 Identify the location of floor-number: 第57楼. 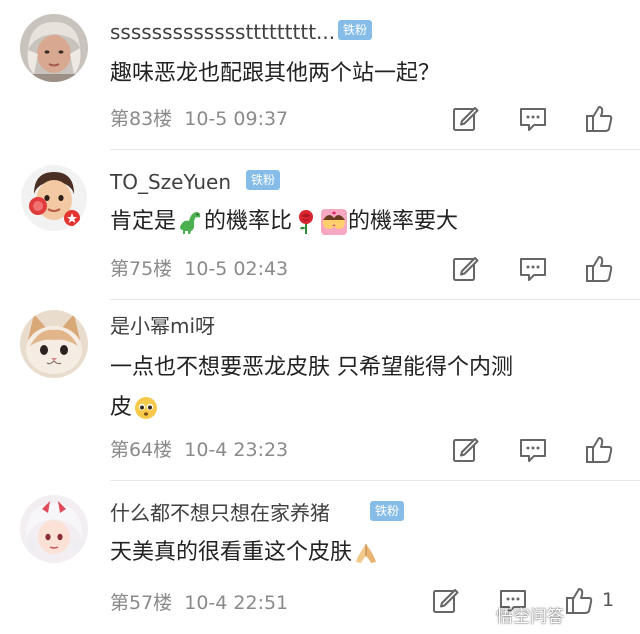
(141, 603).